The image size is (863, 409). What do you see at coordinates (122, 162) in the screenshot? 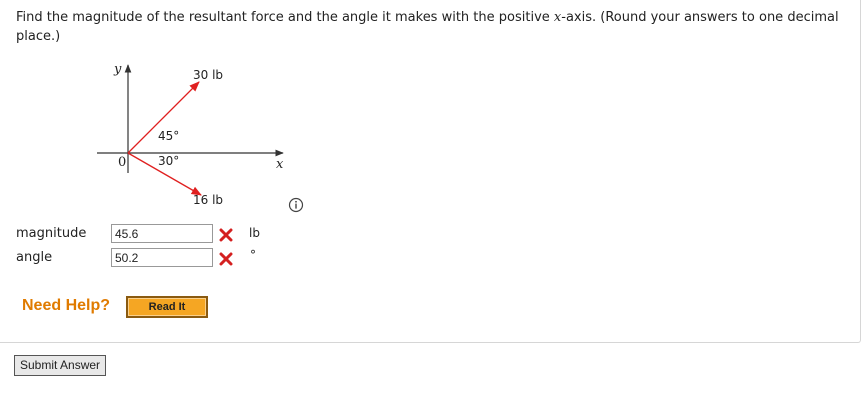
I see `origin-label: 0` at bounding box center [122, 162].